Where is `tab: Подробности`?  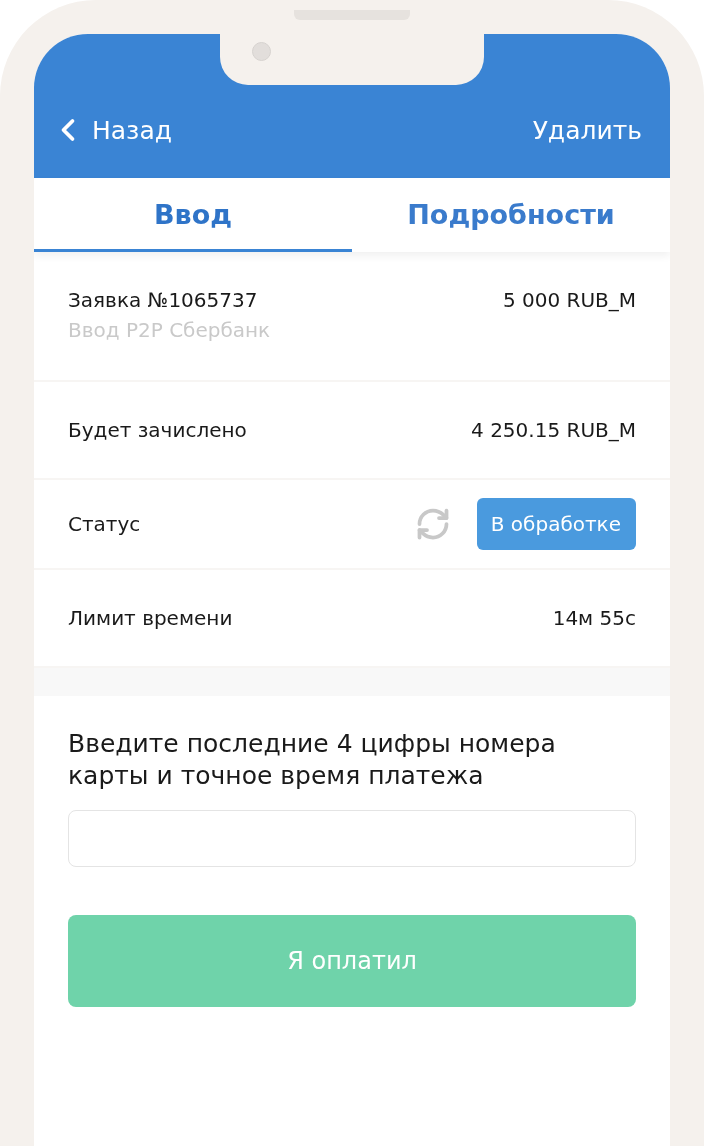
tab: Подробности is located at coordinates (511, 215).